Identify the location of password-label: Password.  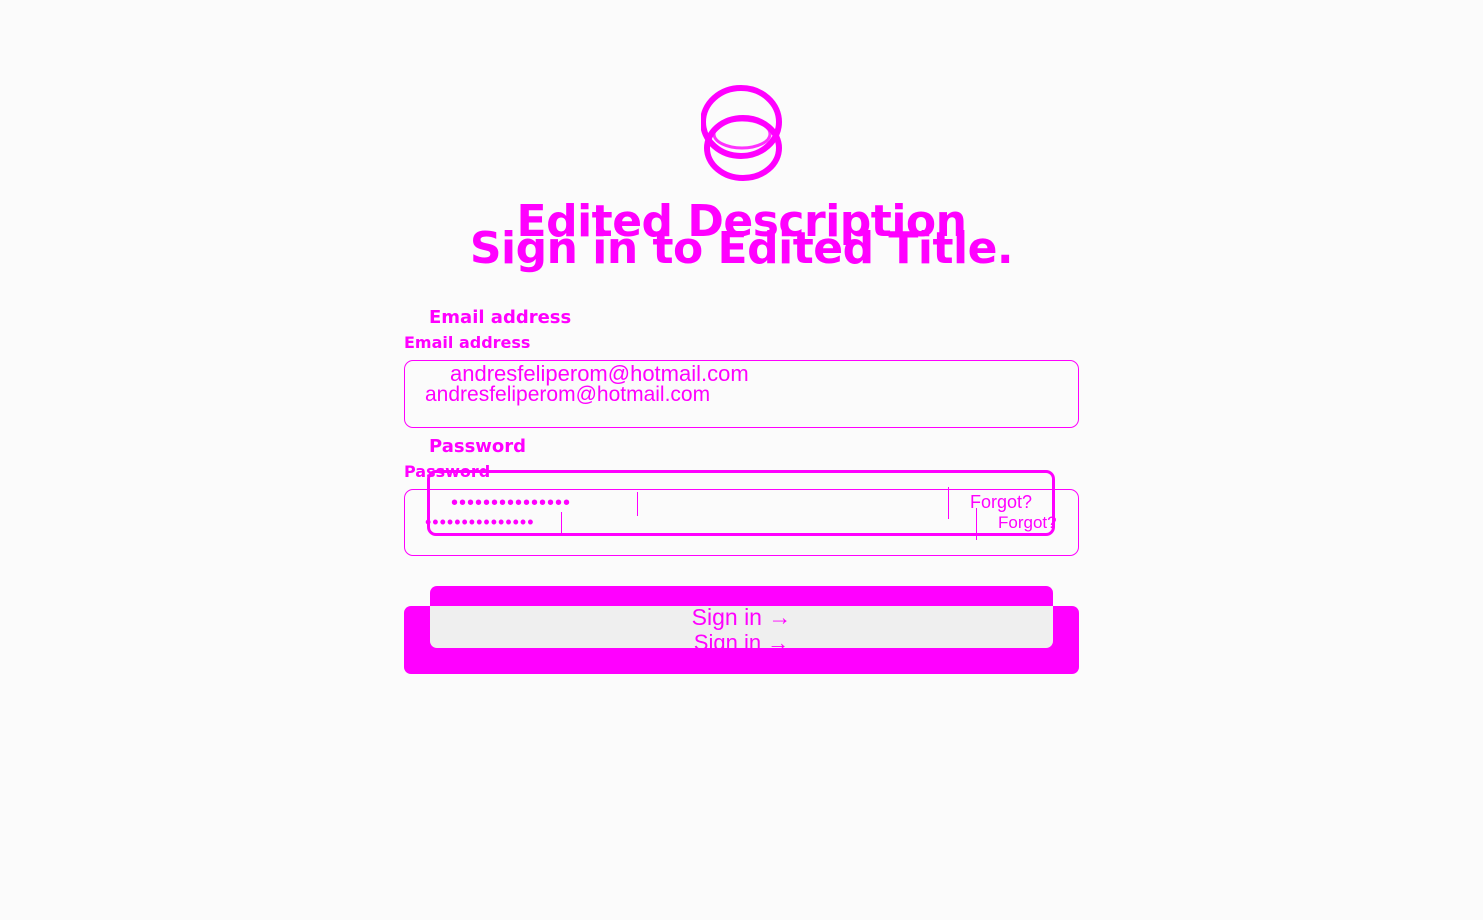
(478, 446).